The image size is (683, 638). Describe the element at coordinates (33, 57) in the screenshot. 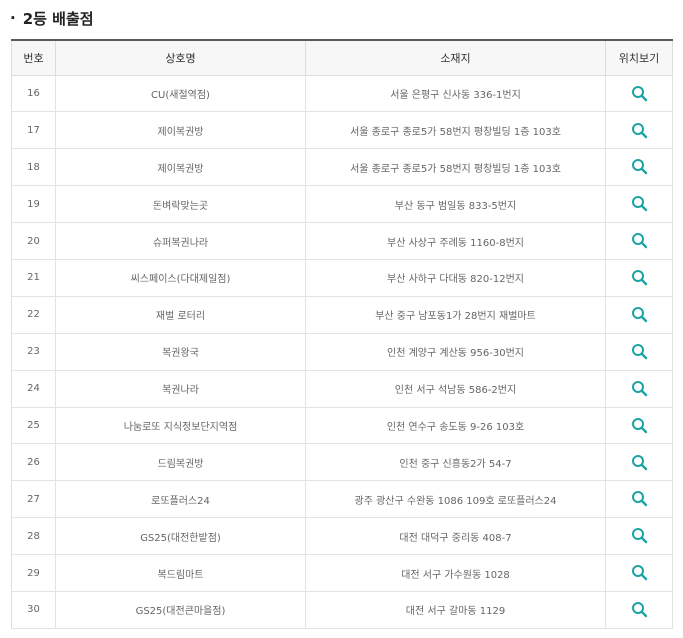

I see `header-number: 번호` at that location.